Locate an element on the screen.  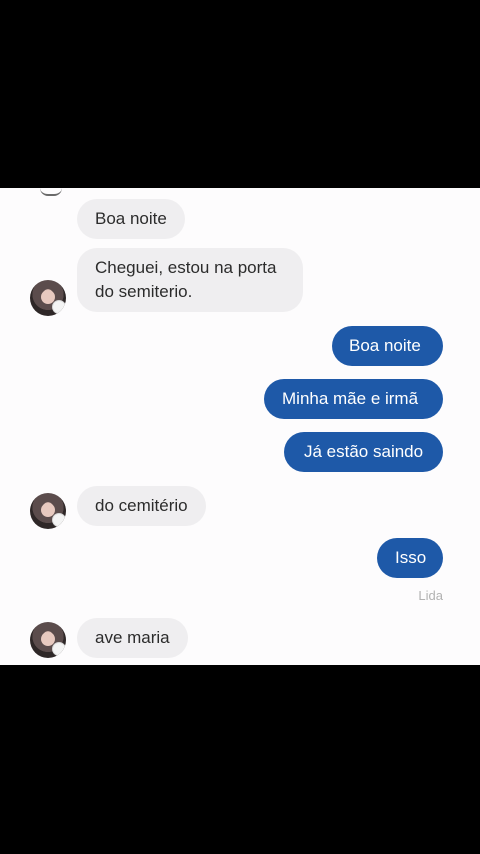
message-incoming: Boa noite is located at coordinates (131, 219).